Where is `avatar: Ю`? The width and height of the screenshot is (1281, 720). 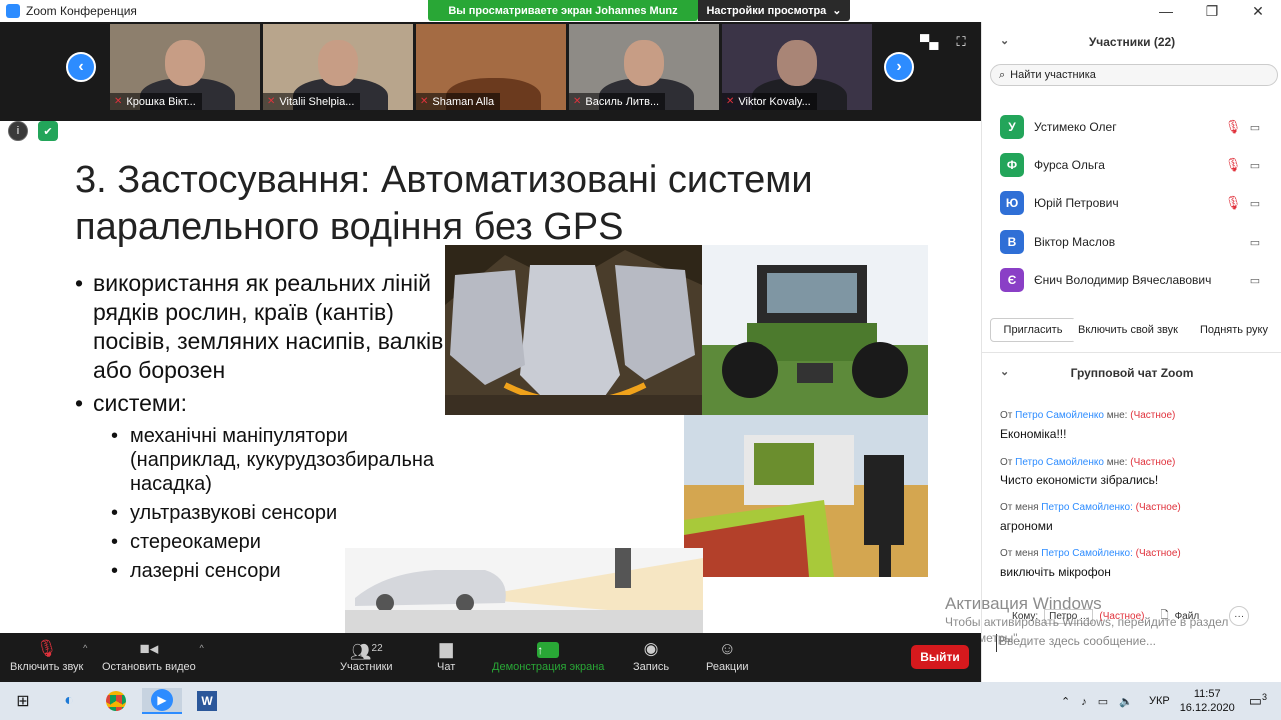 avatar: Ю is located at coordinates (1012, 203).